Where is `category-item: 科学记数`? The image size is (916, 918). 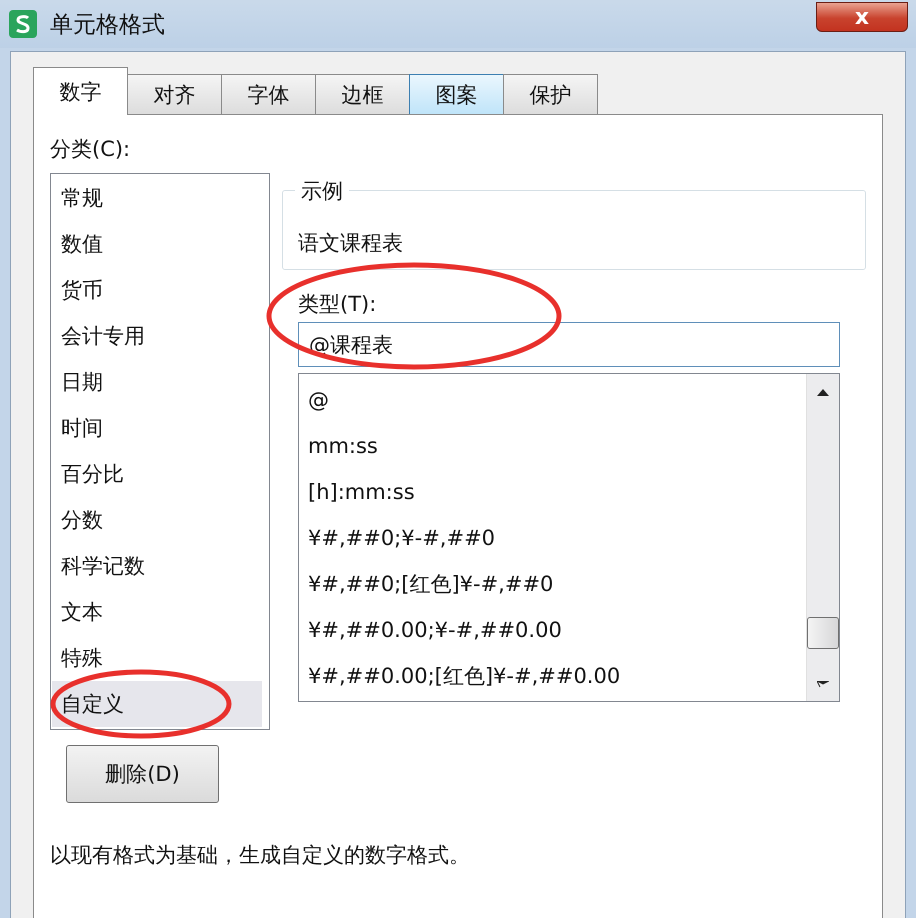
category-item: 科学记数 is located at coordinates (157, 566).